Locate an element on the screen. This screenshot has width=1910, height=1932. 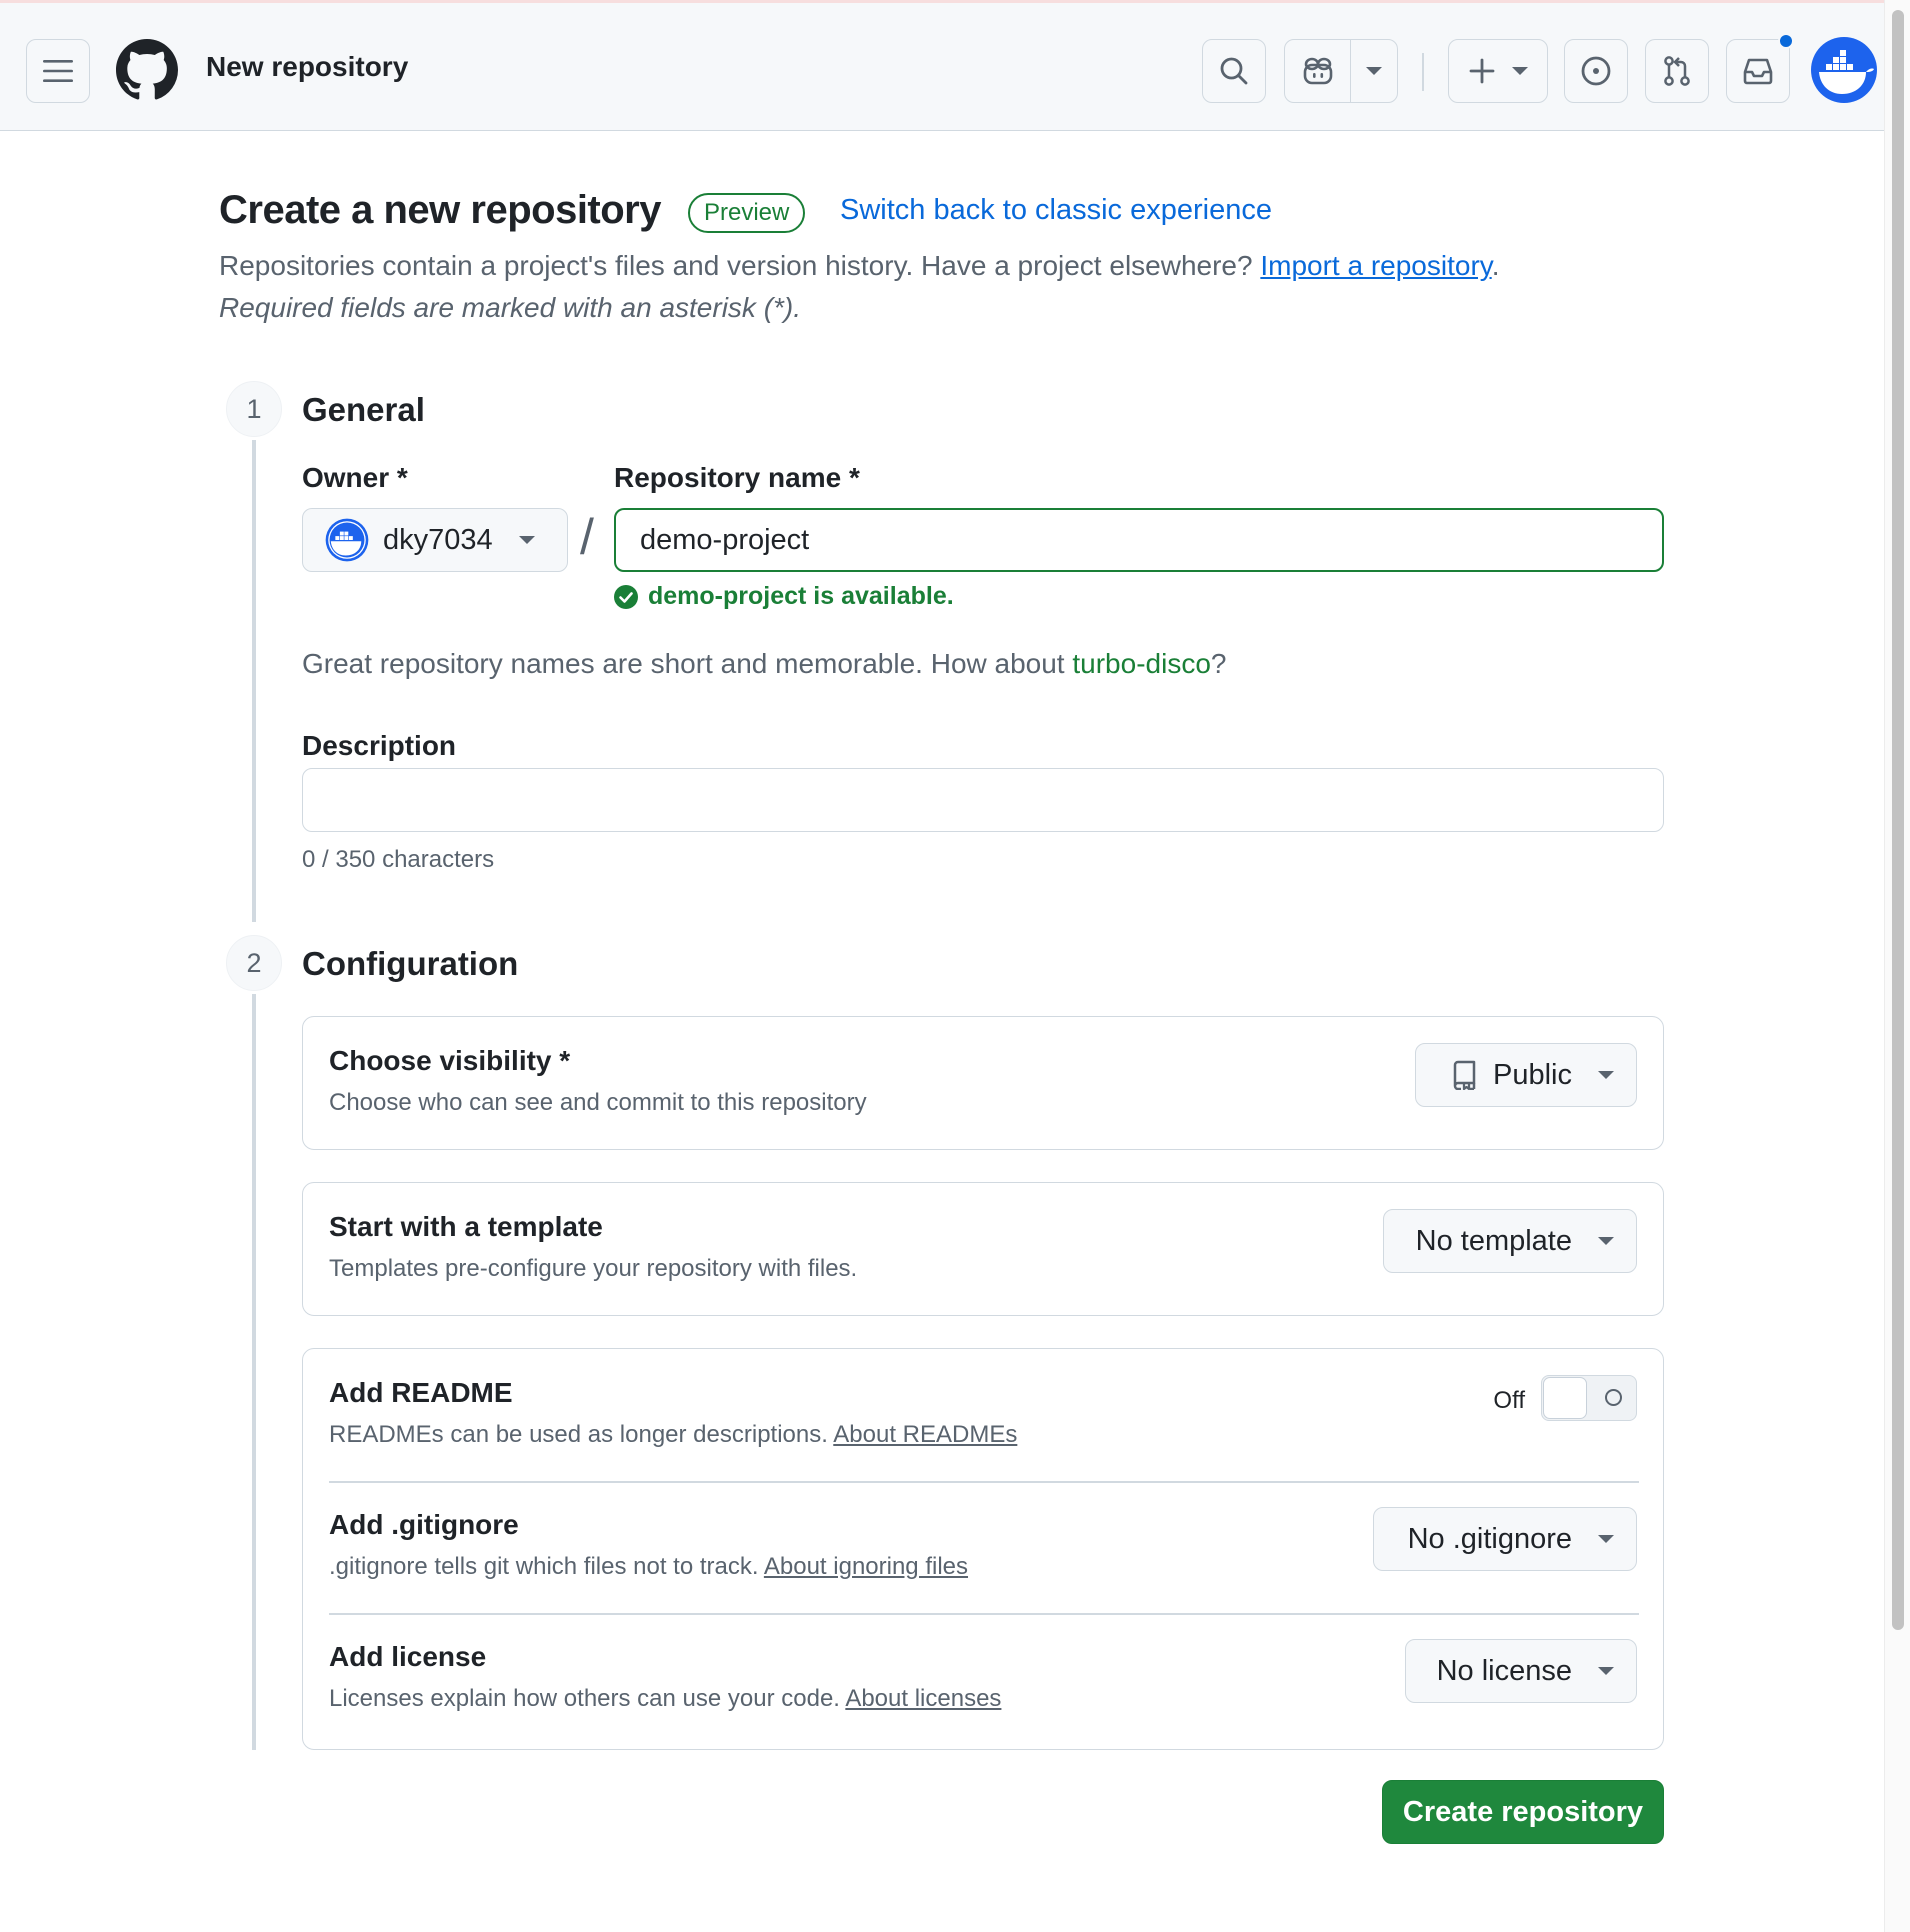
gitignore-value: No .gitignore is located at coordinates (1489, 1538).